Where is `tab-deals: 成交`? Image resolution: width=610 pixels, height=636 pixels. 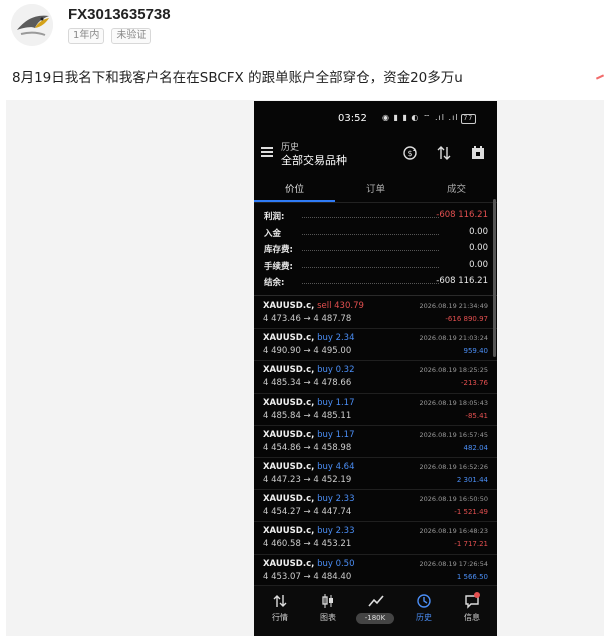
tab-deals: 成交 is located at coordinates (456, 188).